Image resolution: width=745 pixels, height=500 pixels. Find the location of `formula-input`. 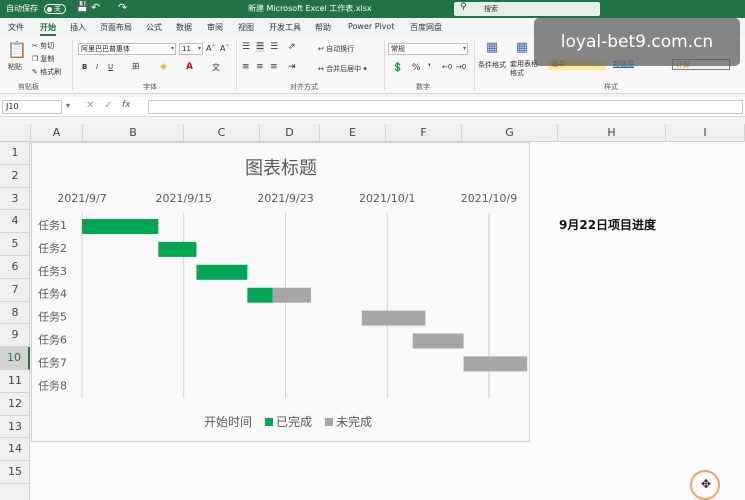

formula-input is located at coordinates (445, 107).